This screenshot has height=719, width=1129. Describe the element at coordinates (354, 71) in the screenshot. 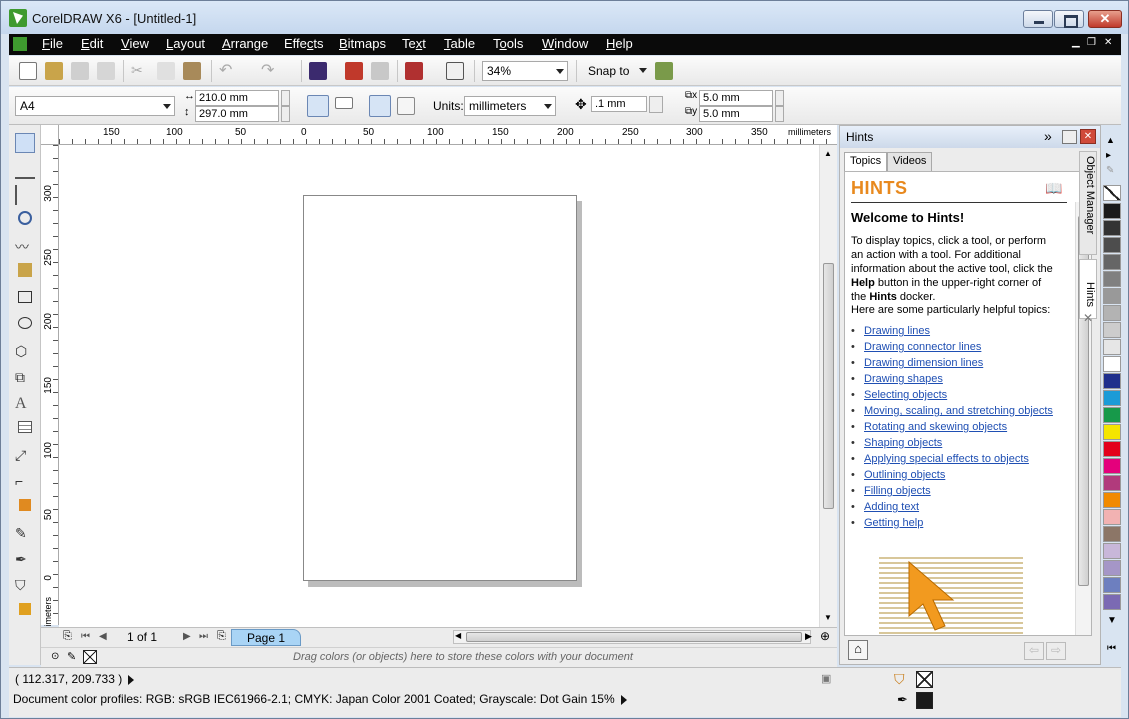

I see `import-icon` at that location.